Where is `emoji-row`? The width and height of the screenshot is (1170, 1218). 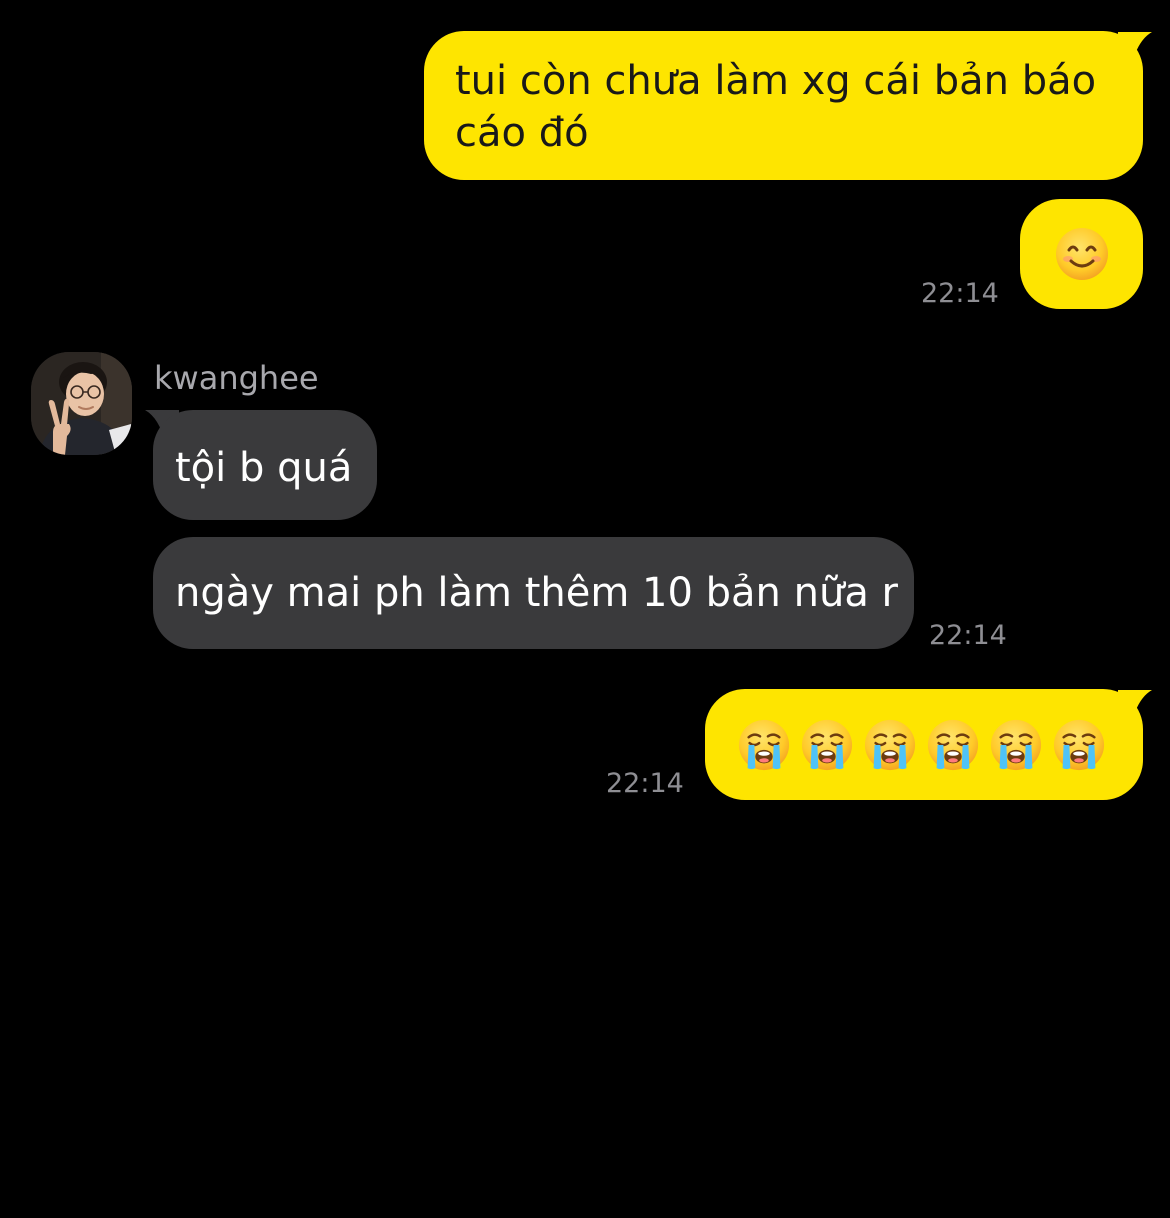 emoji-row is located at coordinates (921, 745).